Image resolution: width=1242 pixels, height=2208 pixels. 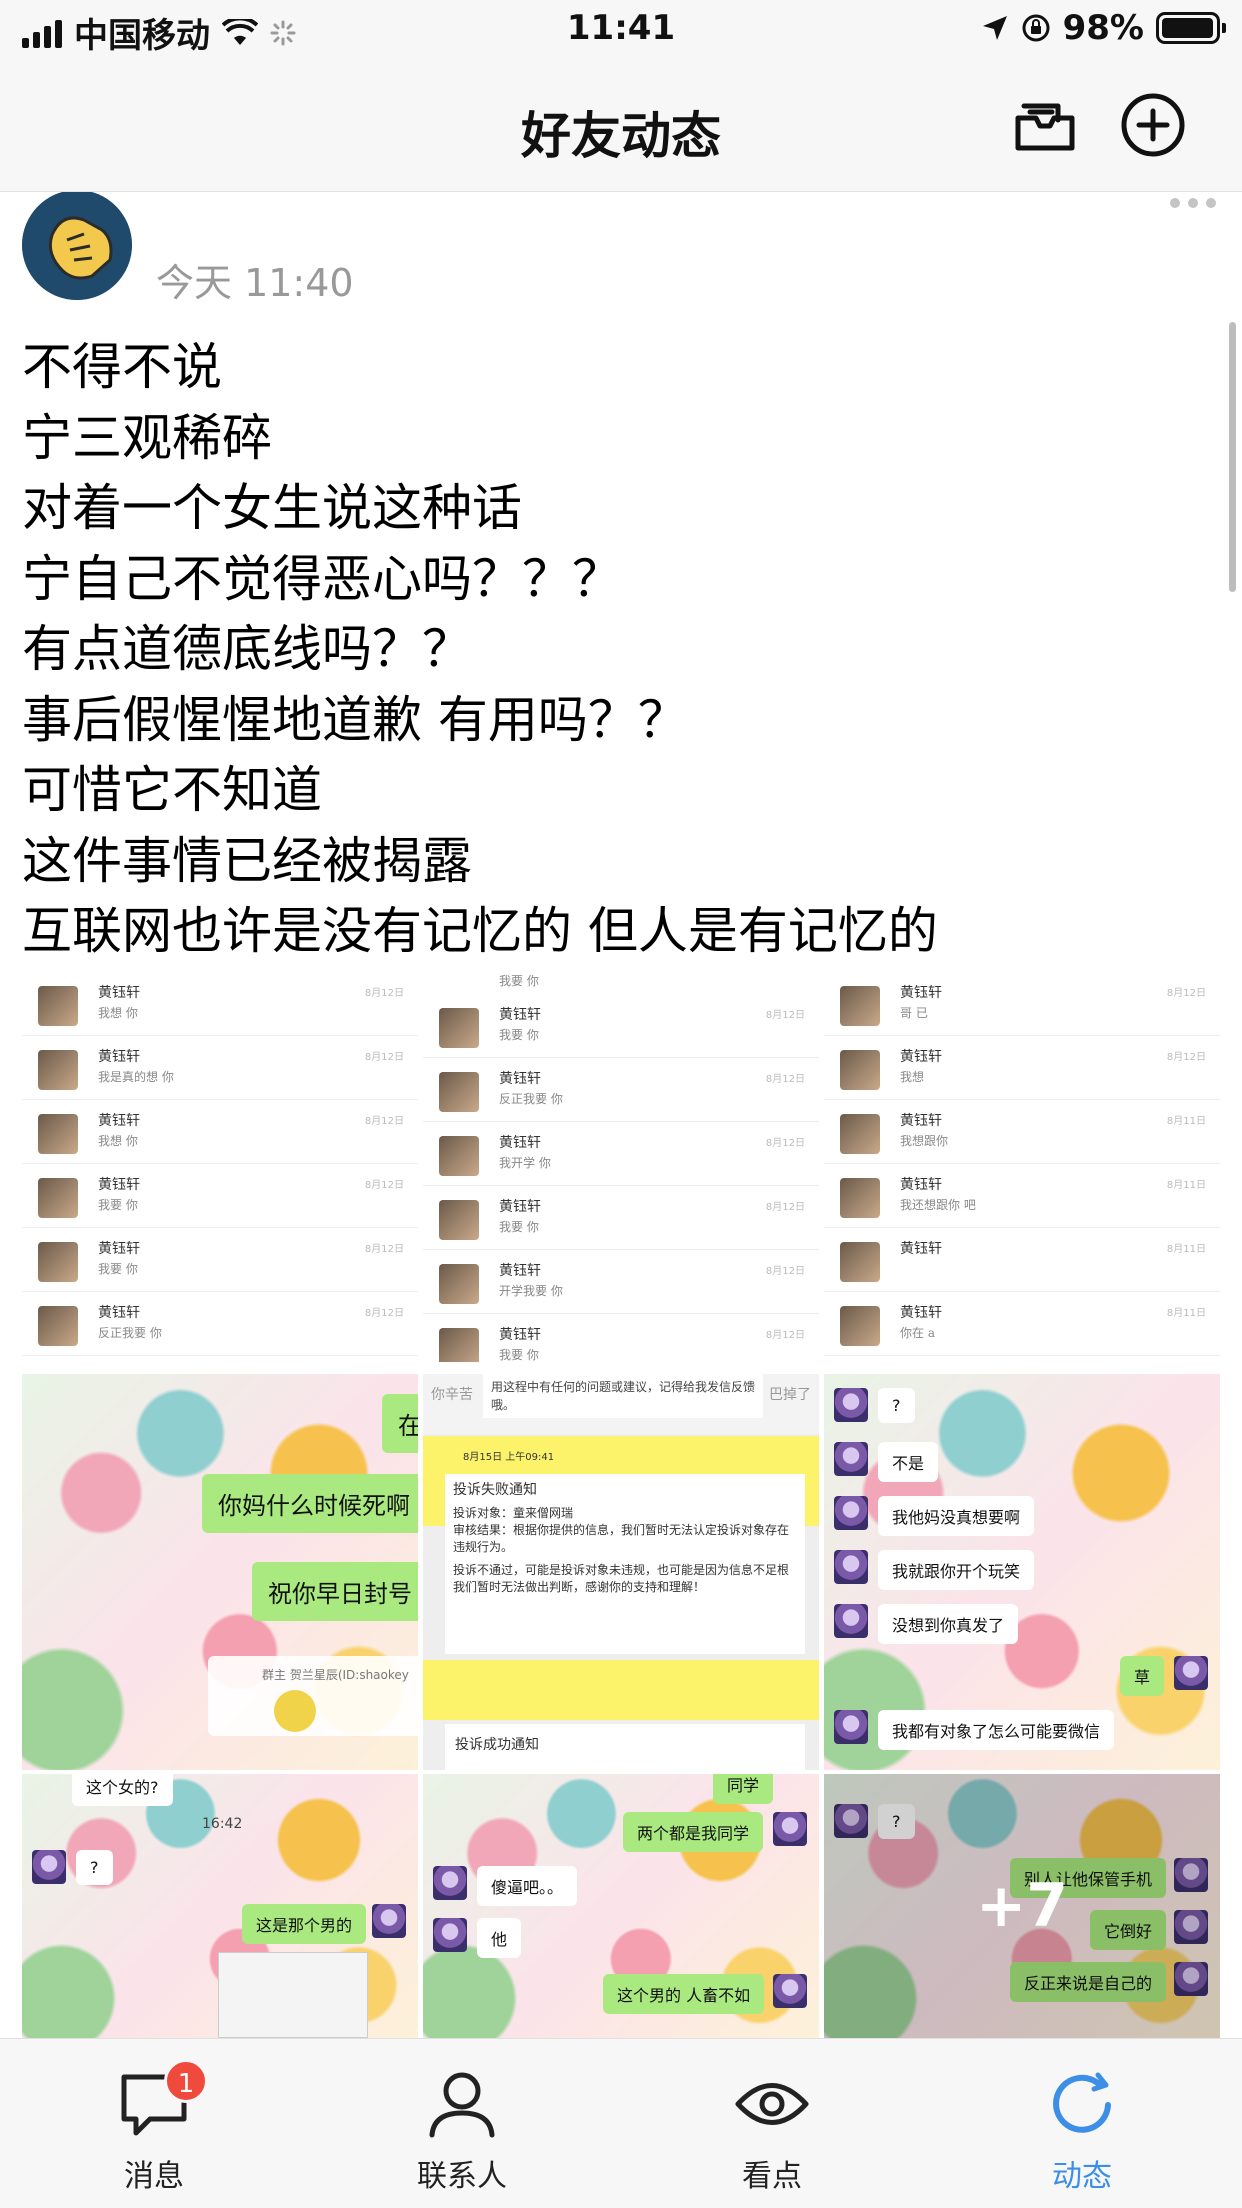 I want to click on tab-moments: 动态, so click(x=1082, y=2123).